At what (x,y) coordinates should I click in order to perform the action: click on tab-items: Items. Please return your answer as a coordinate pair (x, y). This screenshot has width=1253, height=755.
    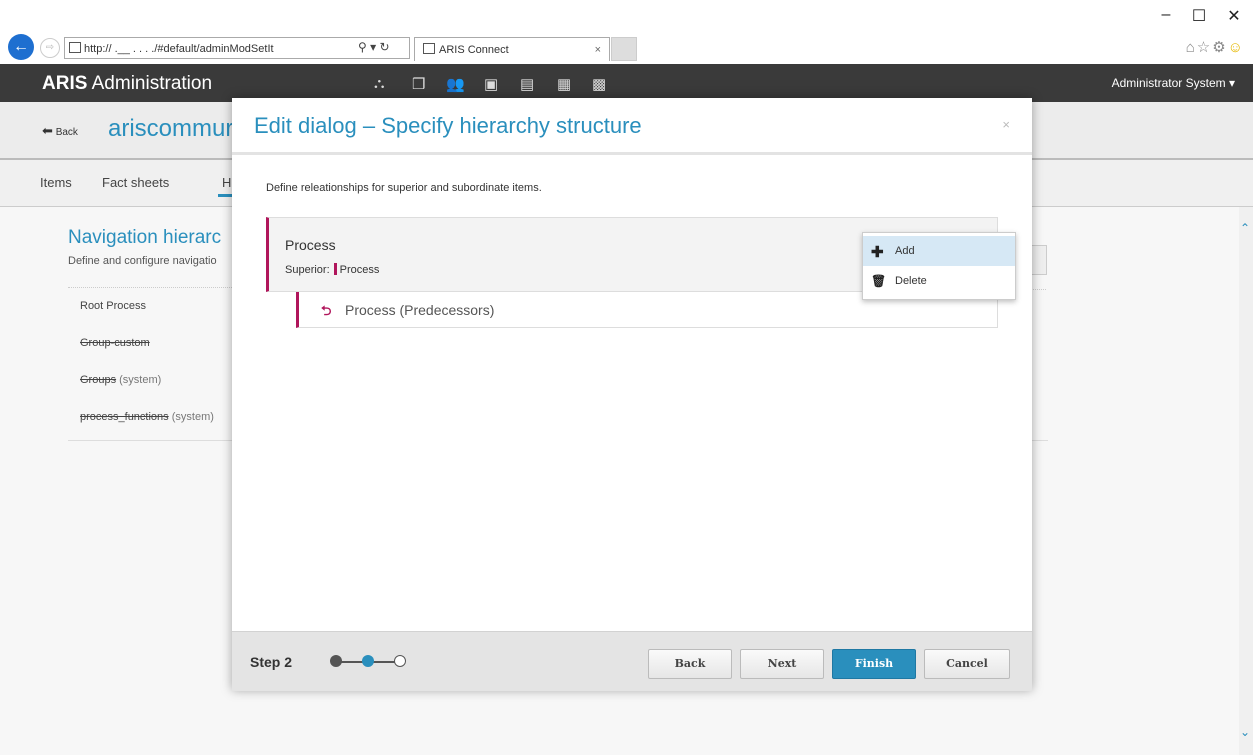
    Looking at the image, I should click on (56, 182).